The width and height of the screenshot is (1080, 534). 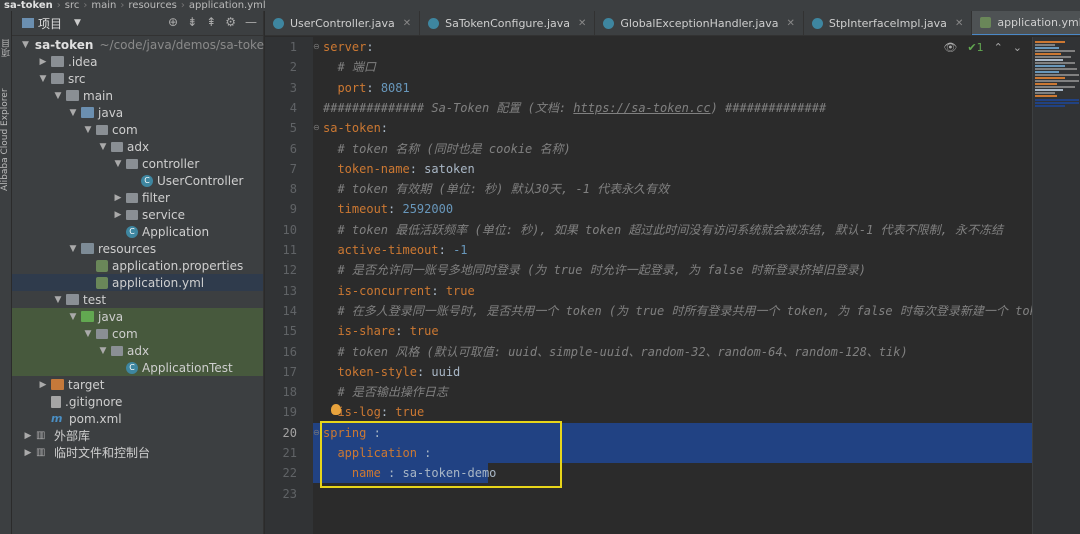 What do you see at coordinates (95, 299) in the screenshot?
I see `tree-item-label: test` at bounding box center [95, 299].